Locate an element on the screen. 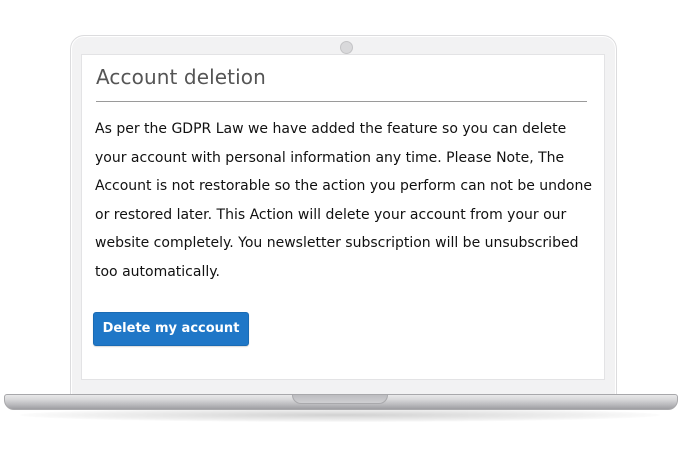 The height and width of the screenshot is (450, 680). section-title: Account deletion is located at coordinates (181, 77).